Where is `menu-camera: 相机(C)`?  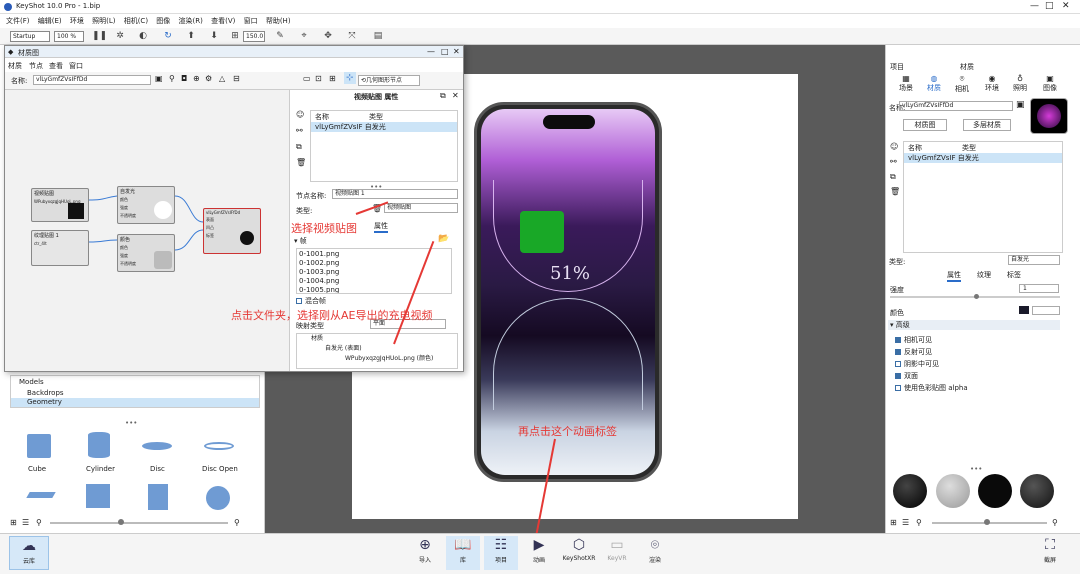 menu-camera: 相机(C) is located at coordinates (136, 21).